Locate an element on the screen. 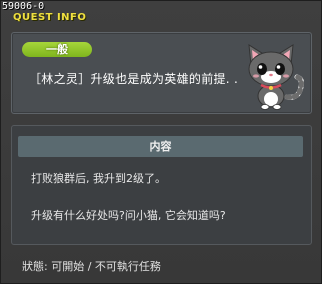  content-header: 内容 is located at coordinates (160, 146).